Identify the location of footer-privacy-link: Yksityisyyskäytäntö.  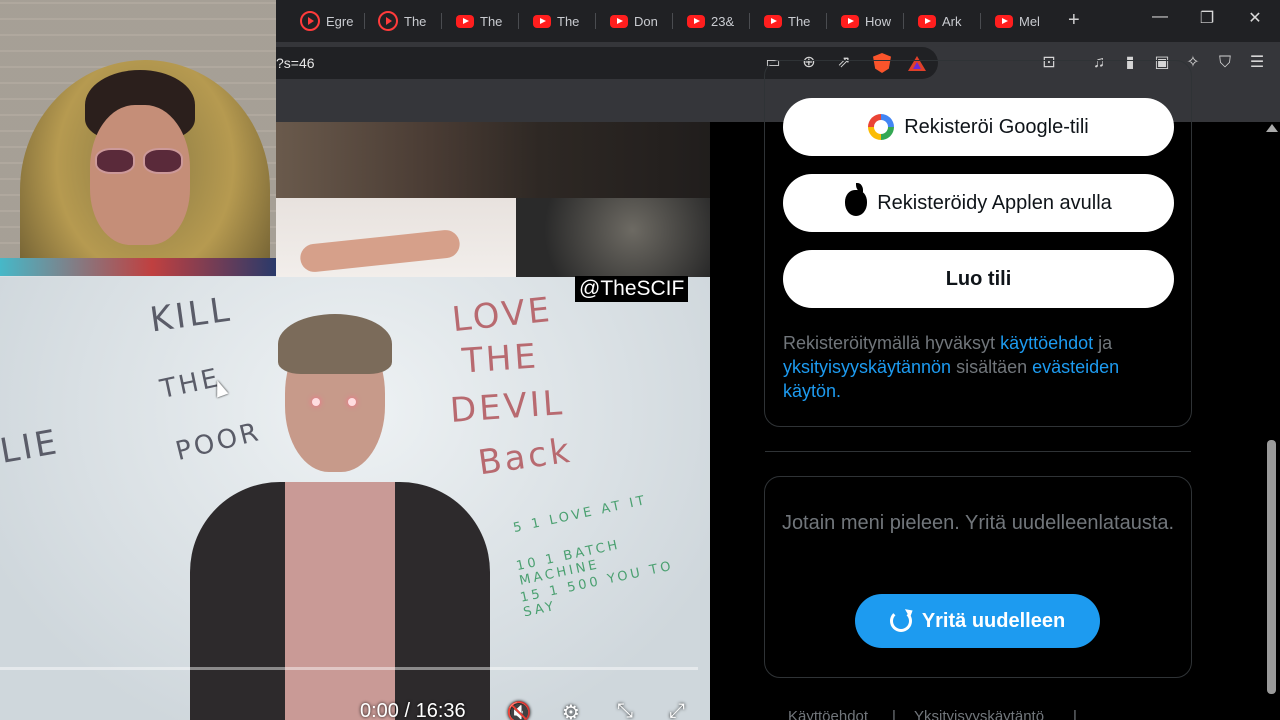
(979, 714).